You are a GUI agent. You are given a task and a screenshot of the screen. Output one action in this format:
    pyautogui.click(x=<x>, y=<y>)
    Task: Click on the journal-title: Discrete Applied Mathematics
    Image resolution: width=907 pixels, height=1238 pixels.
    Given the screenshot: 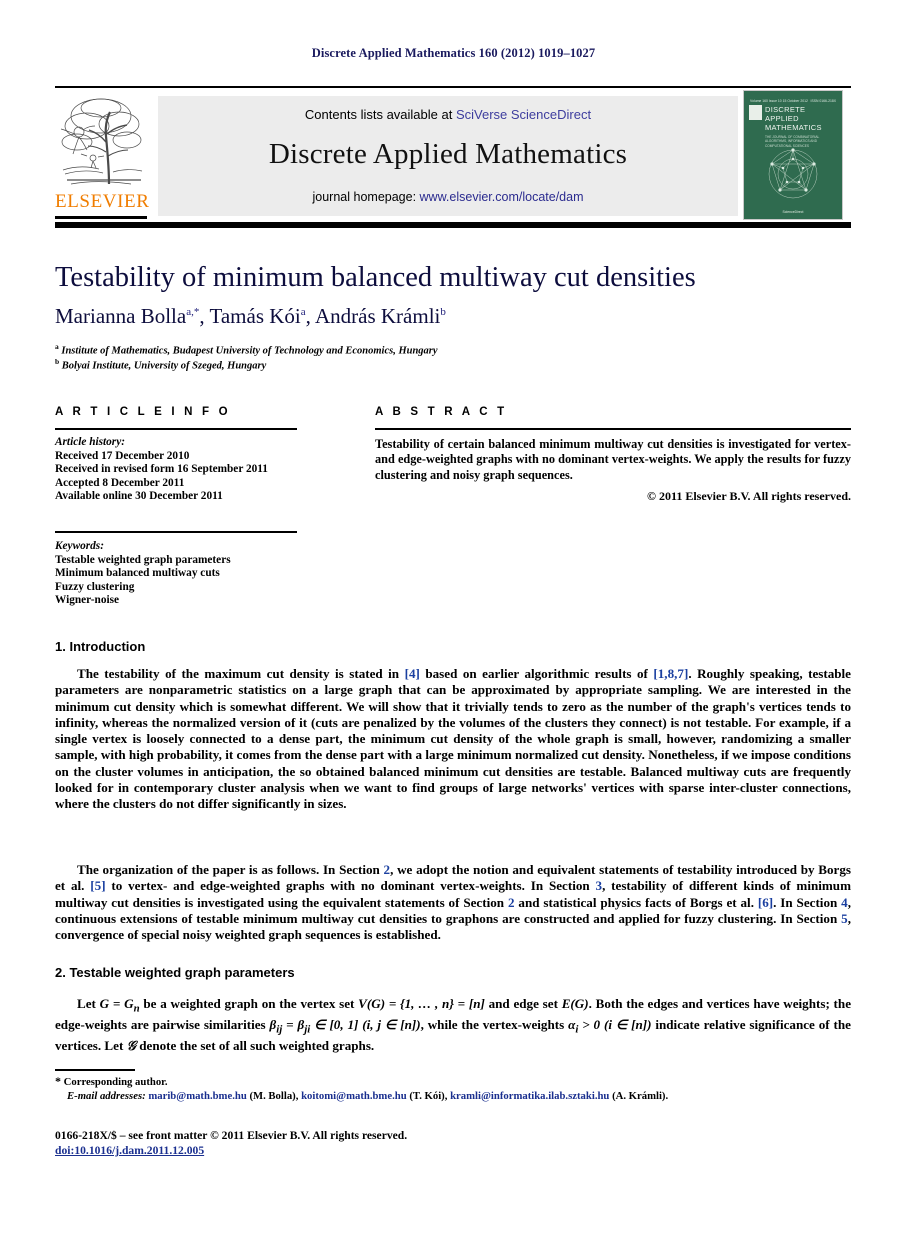 What is the action you would take?
    pyautogui.click(x=448, y=154)
    